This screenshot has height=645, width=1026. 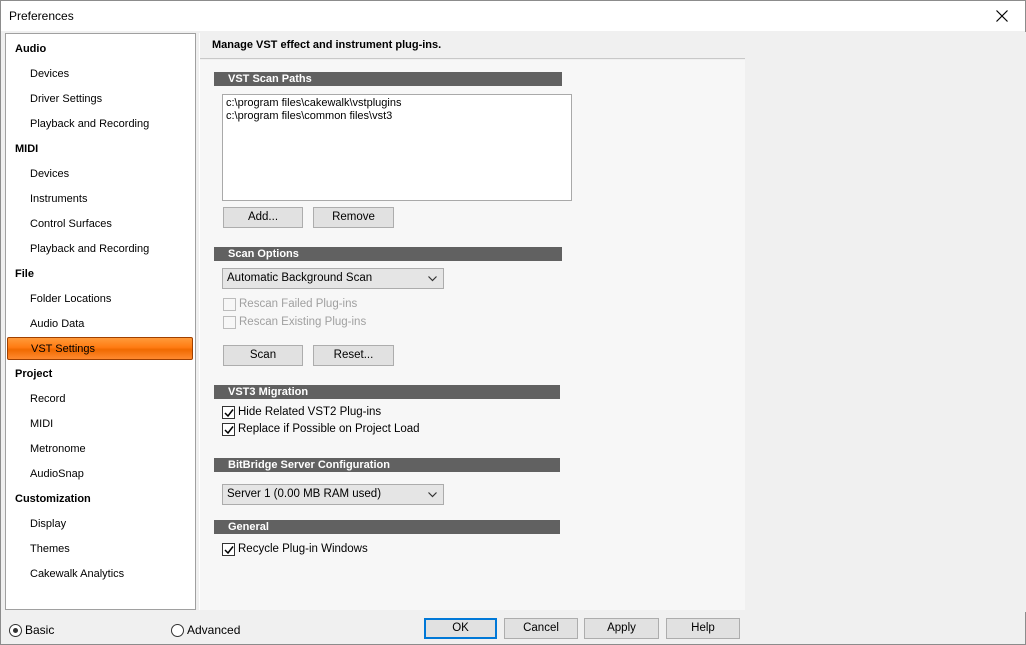 I want to click on section-general: General, so click(x=387, y=527).